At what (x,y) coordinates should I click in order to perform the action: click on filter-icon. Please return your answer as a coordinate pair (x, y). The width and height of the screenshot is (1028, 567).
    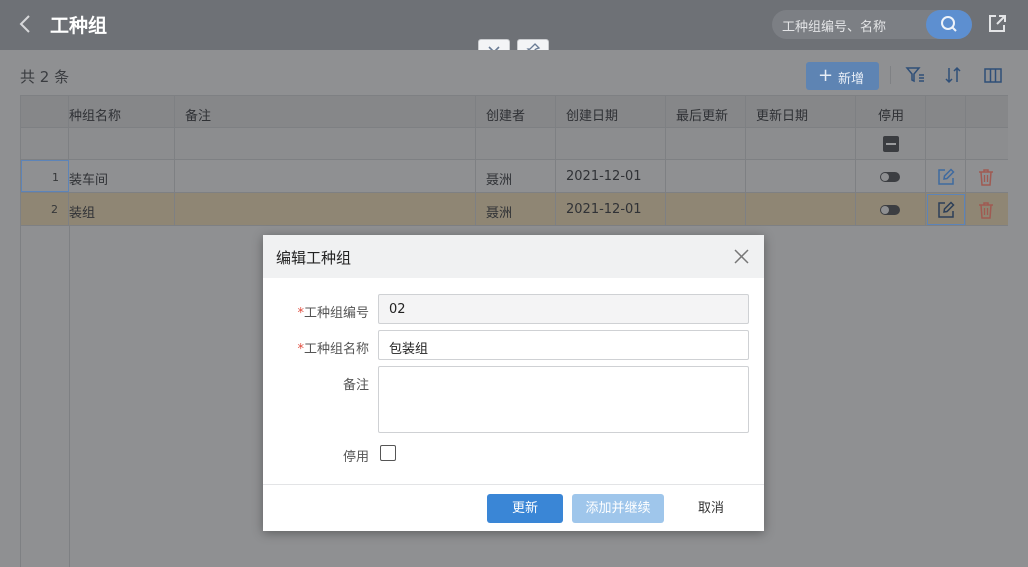
    Looking at the image, I should click on (915, 75).